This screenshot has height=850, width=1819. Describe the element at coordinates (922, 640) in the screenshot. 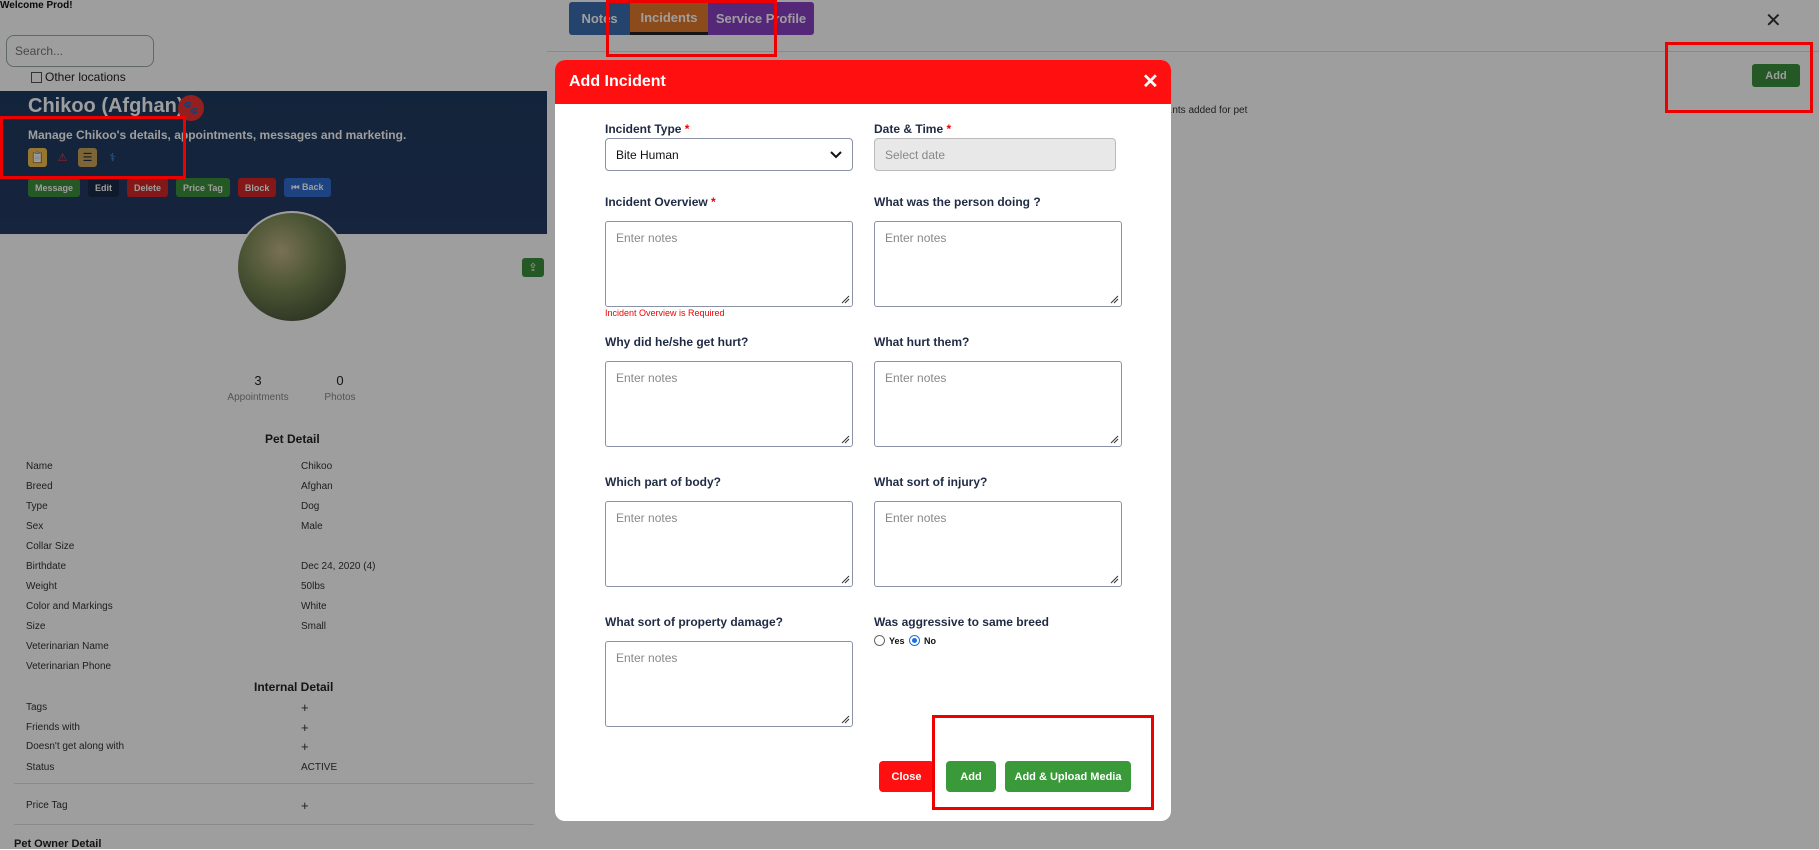

I see `aggressive-no-radio: No` at that location.